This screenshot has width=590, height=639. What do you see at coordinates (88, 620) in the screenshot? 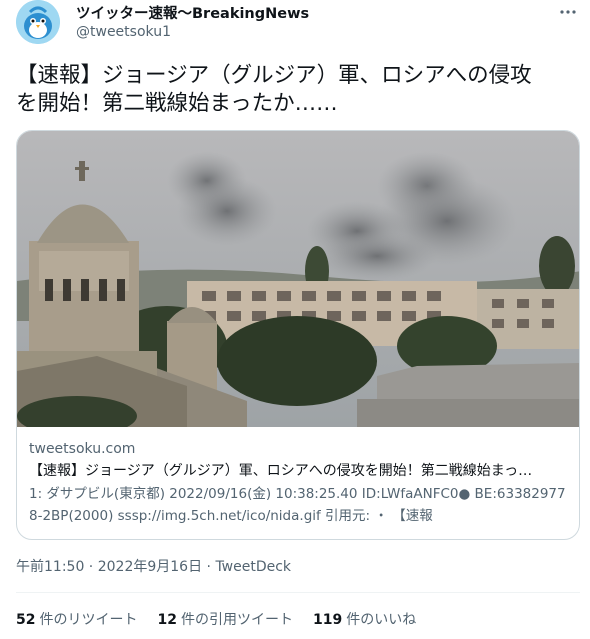
I see `retweets-label: 件のリツイート` at bounding box center [88, 620].